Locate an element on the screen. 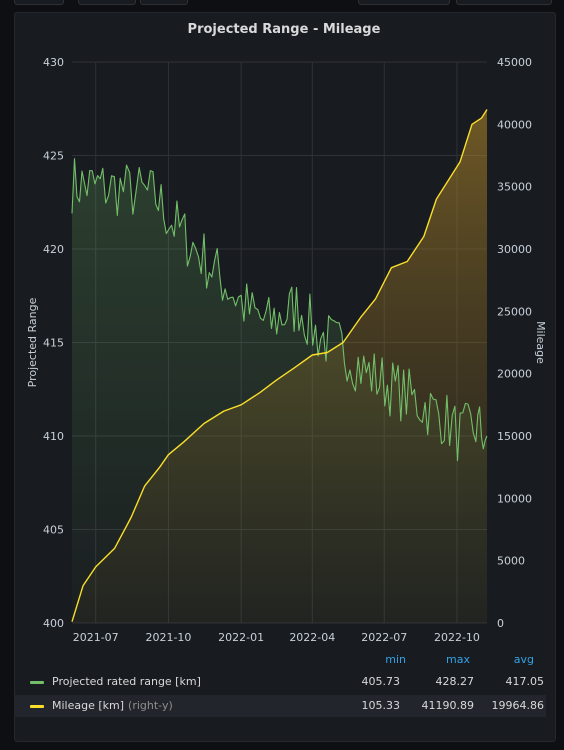 Image resolution: width=564 pixels, height=750 pixels. y-left-tick-label: 410 is located at coordinates (53, 436).